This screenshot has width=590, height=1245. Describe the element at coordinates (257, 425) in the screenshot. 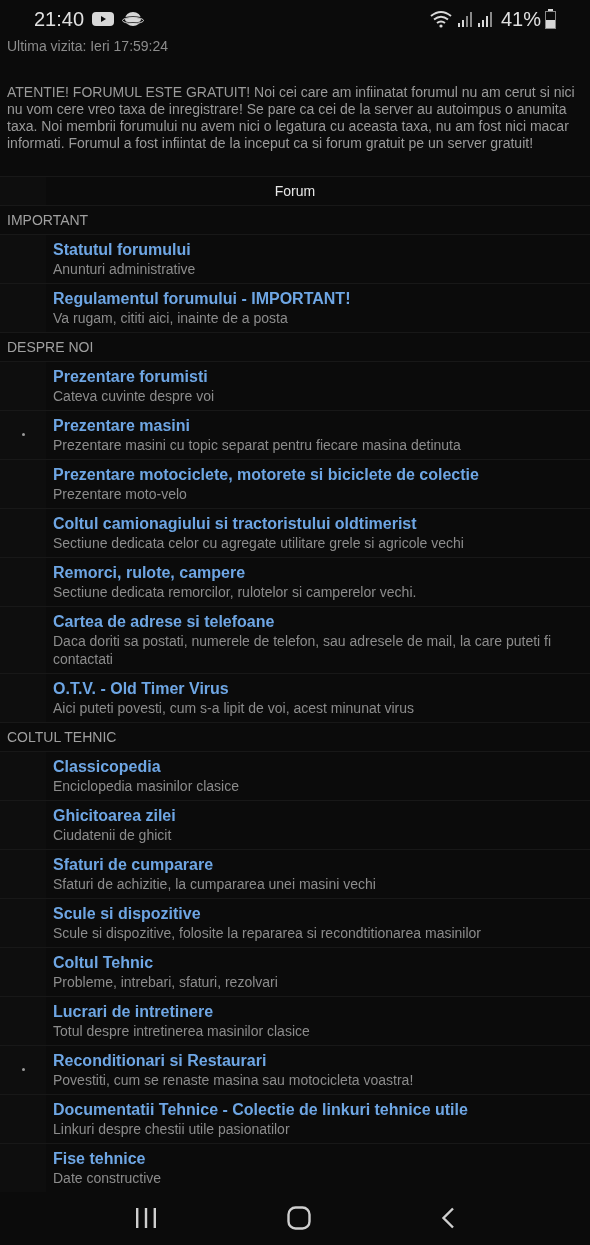

I see `forum-link: Prezentare masini` at that location.